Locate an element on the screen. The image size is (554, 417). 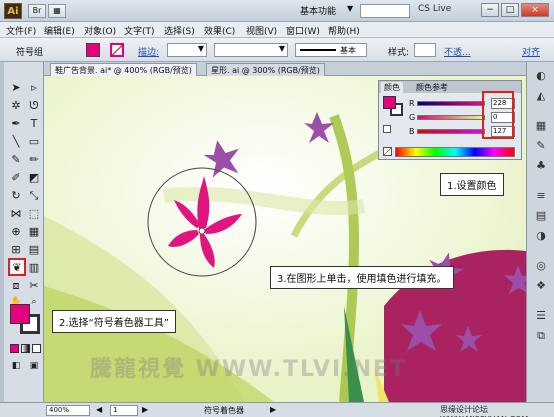
variable-width-dropdown: ▼ is located at coordinates (251, 50).